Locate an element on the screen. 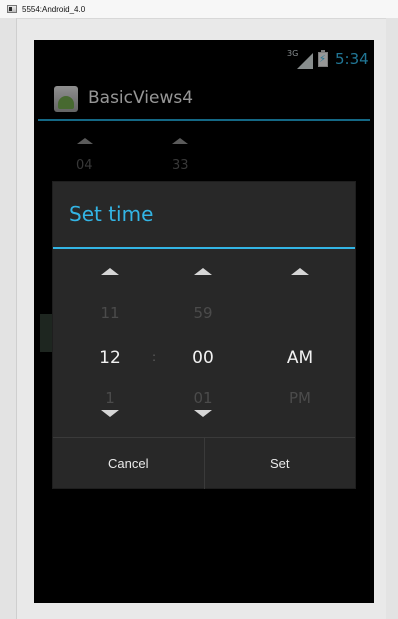 The width and height of the screenshot is (398, 619). dialog-button-bar: Cancel Set is located at coordinates (204, 463).